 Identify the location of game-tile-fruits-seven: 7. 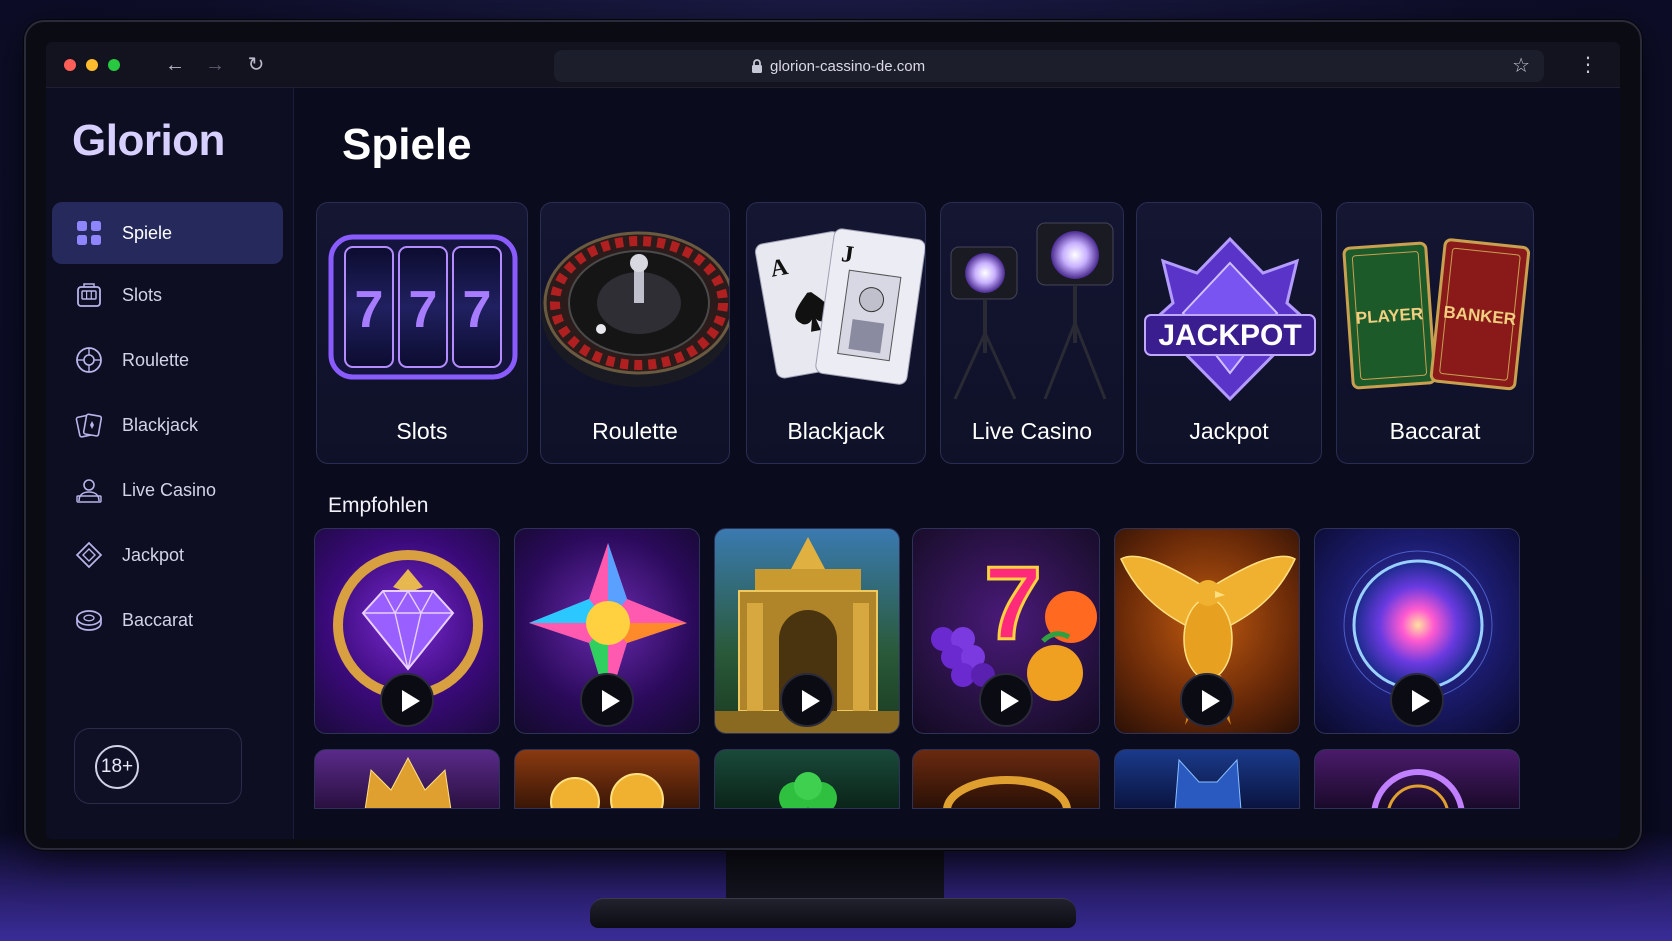
(1006, 631).